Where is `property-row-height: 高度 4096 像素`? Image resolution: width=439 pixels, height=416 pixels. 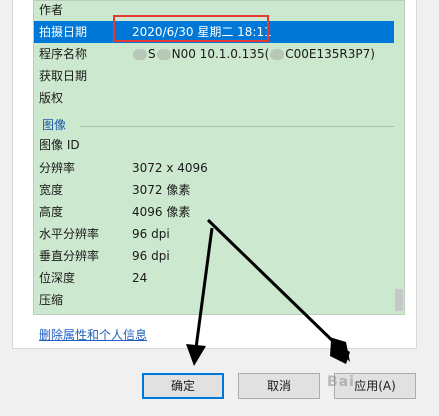 property-row-height: 高度 4096 像素 is located at coordinates (219, 212).